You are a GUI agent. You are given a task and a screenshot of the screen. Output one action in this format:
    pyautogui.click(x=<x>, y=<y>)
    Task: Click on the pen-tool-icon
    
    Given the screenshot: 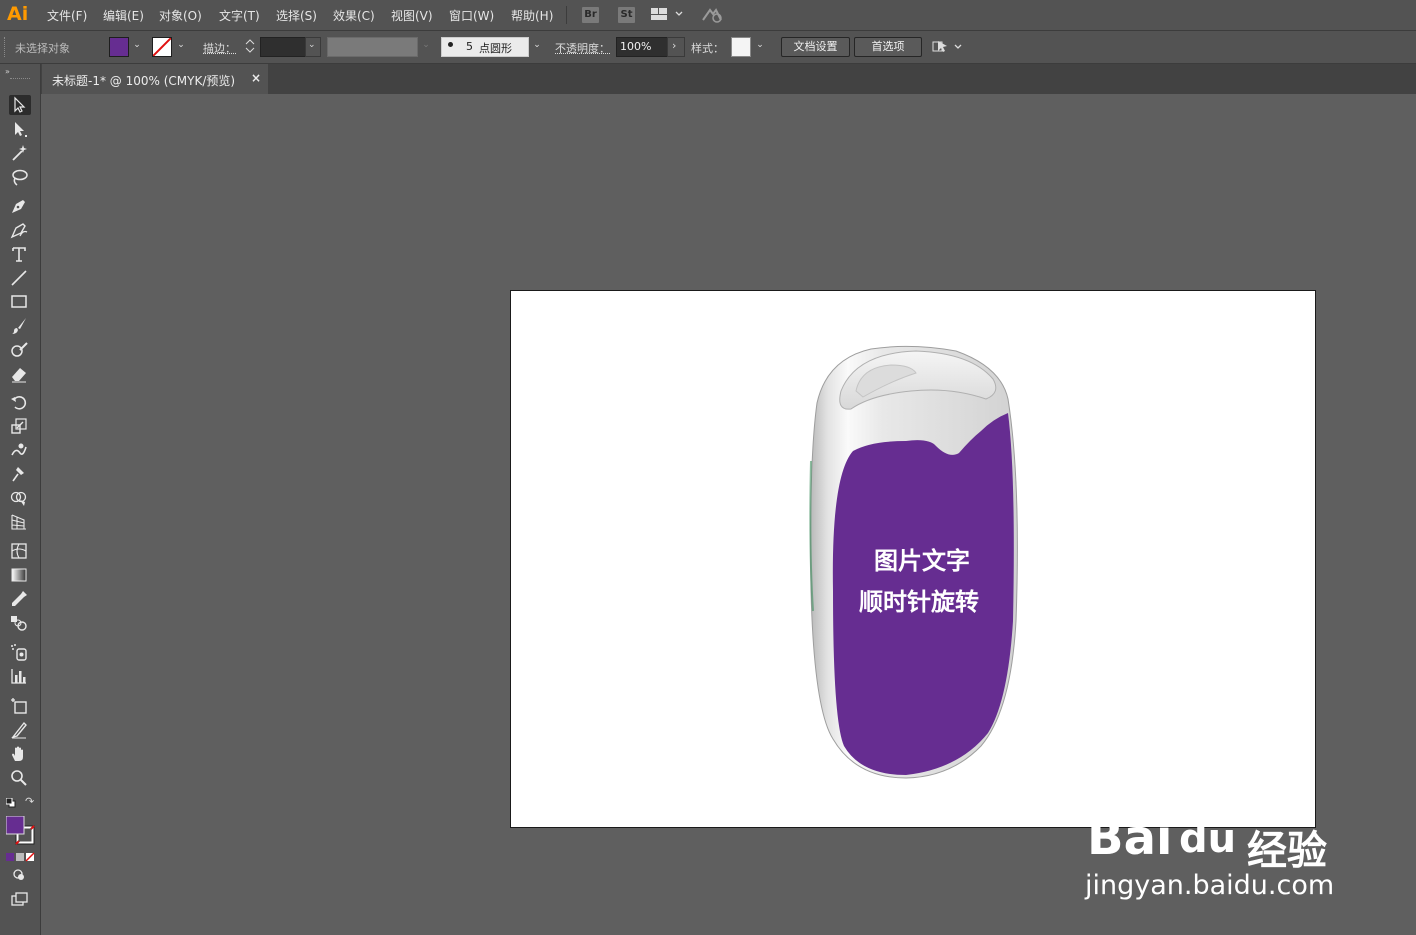 What is the action you would take?
    pyautogui.click(x=20, y=206)
    